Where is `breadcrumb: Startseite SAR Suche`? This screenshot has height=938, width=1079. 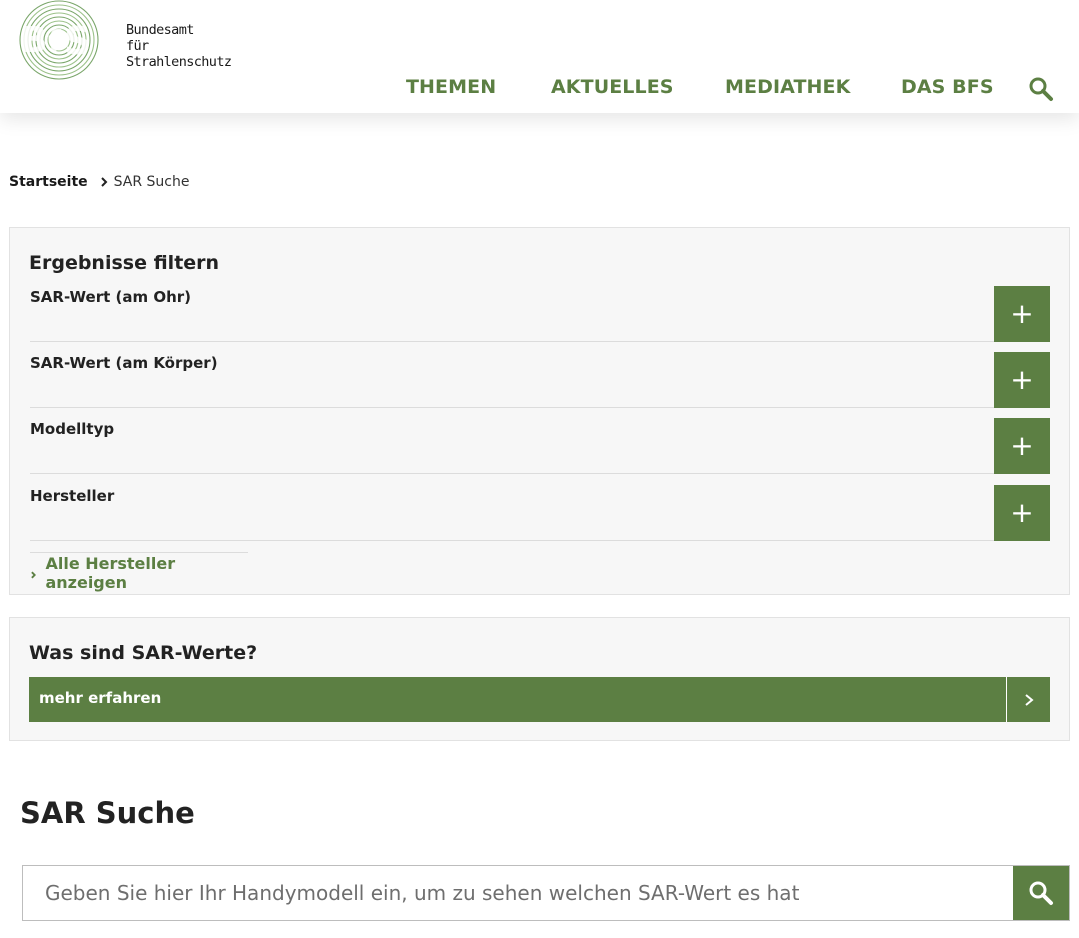 breadcrumb: Startseite SAR Suche is located at coordinates (99, 182).